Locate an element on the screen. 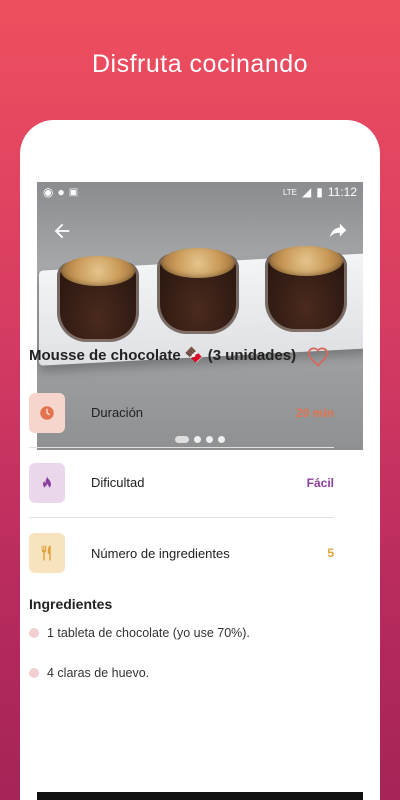 The width and height of the screenshot is (400, 800). favorite-button is located at coordinates (319, 357).